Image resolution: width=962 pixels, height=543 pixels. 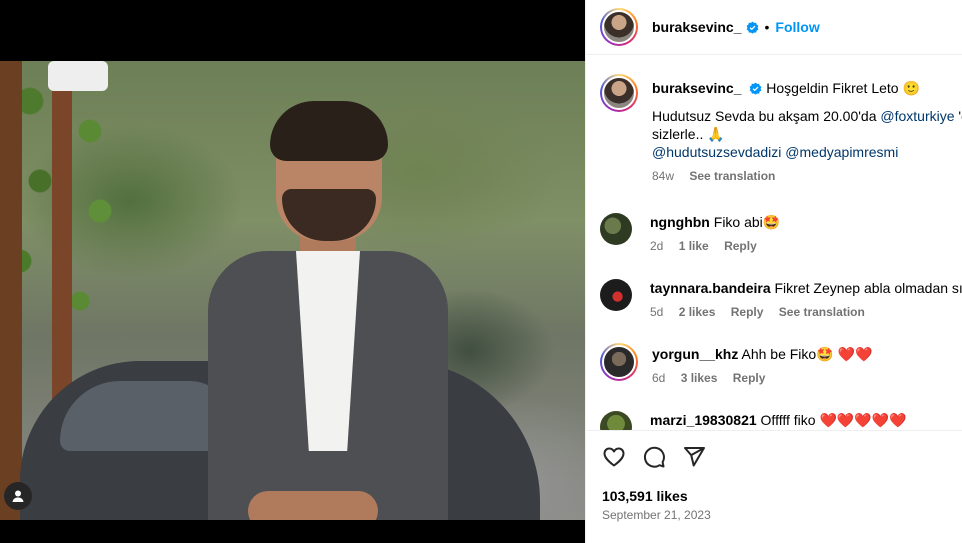 What do you see at coordinates (697, 88) in the screenshot?
I see `caption-username: buraksevinc_` at bounding box center [697, 88].